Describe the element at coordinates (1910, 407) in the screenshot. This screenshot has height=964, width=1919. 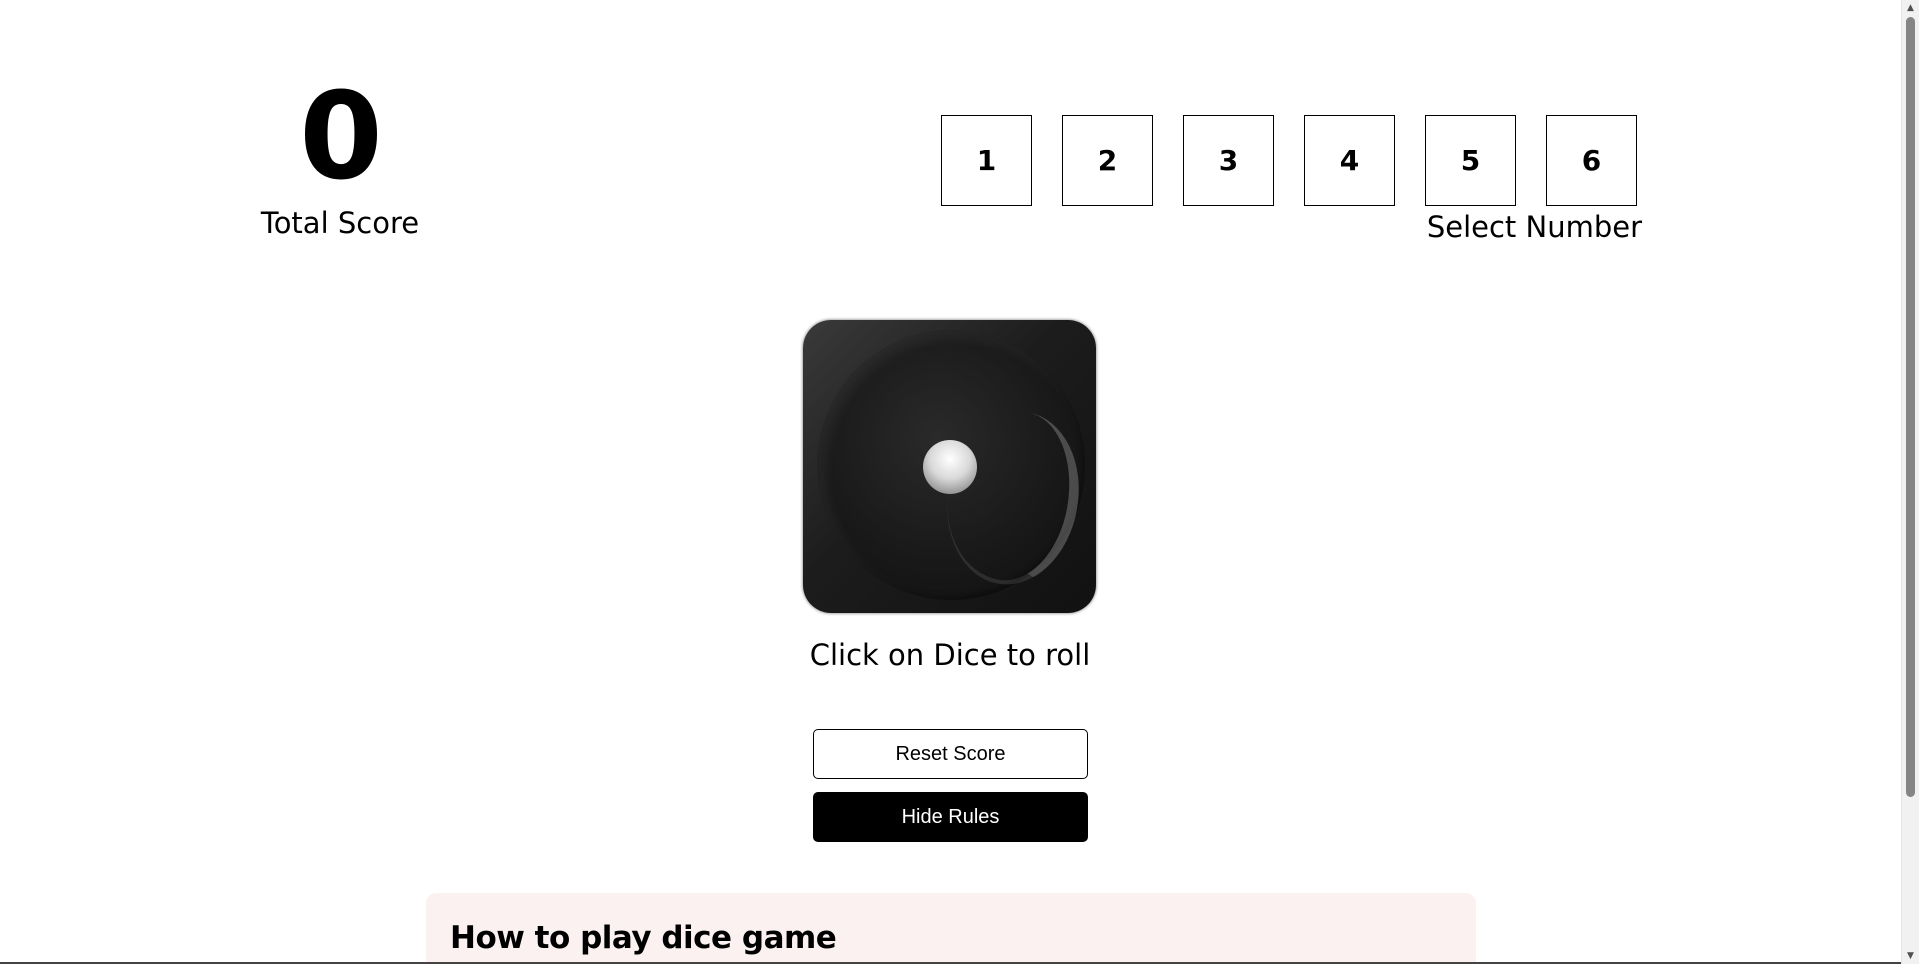
I see `scrollbar-thumb` at that location.